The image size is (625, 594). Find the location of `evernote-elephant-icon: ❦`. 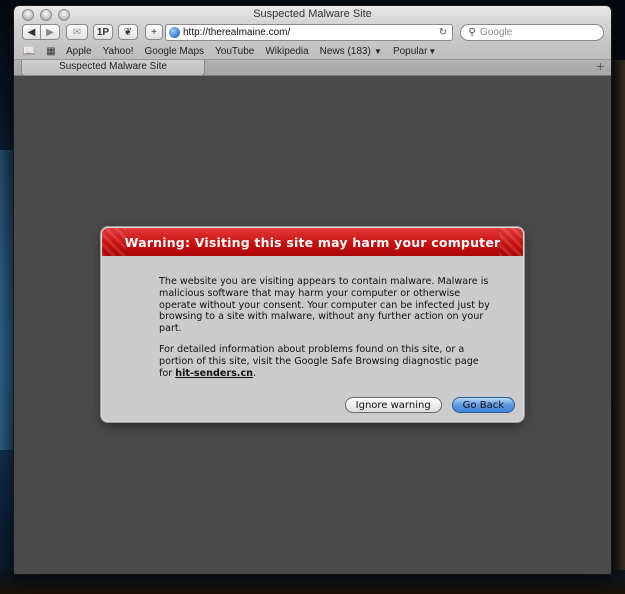

evernote-elephant-icon: ❦ is located at coordinates (128, 32).